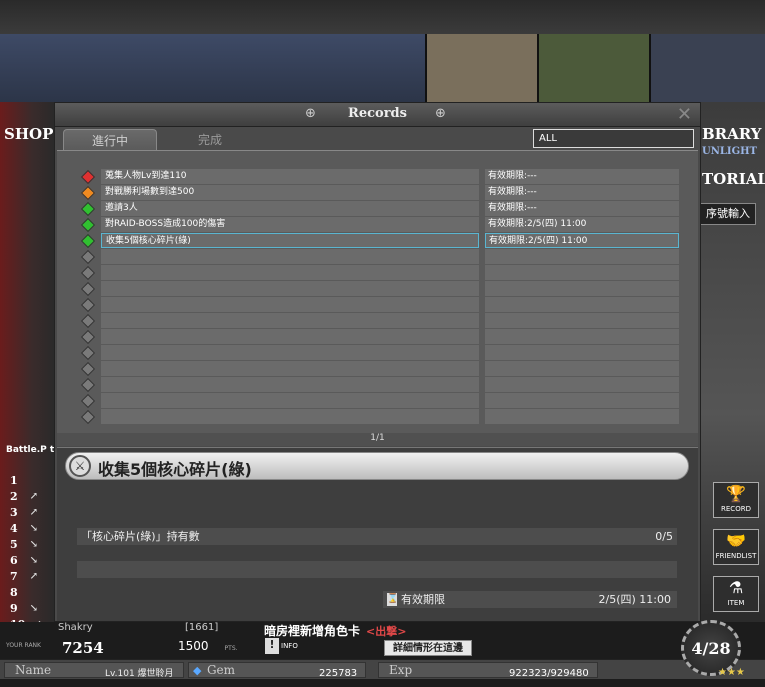 The image size is (765, 687). Describe the element at coordinates (440, 113) in the screenshot. I see `ornament-icon: ⊕` at that location.